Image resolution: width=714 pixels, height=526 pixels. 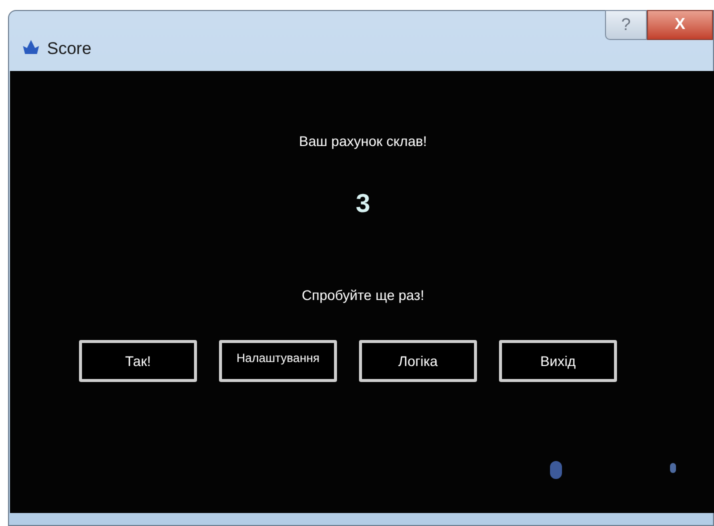 What do you see at coordinates (363, 295) in the screenshot?
I see `retry-prompt: Спробуйте ще раз!` at bounding box center [363, 295].